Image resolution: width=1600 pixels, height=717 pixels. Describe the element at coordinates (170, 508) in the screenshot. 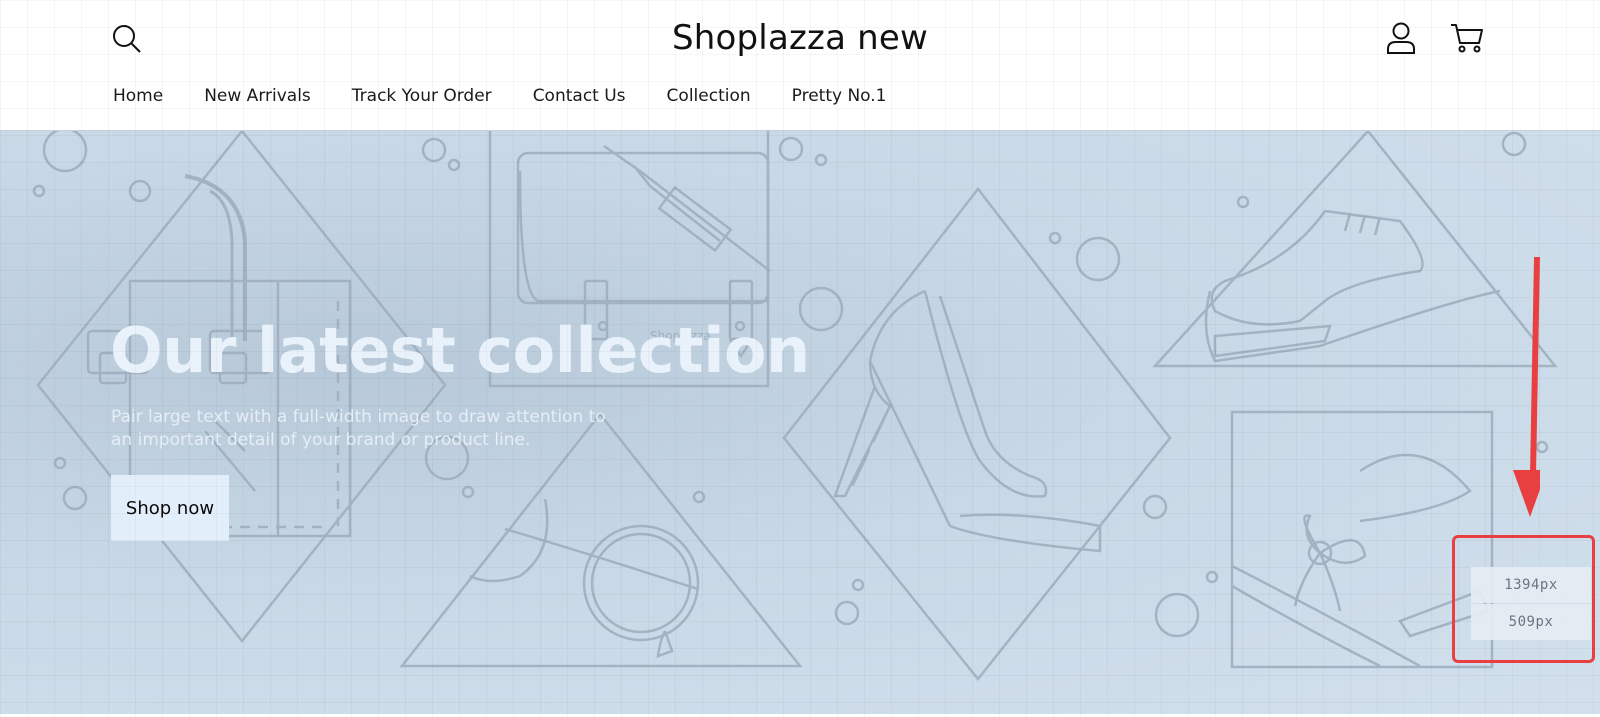

I see `shop-now-button: Shop now` at that location.